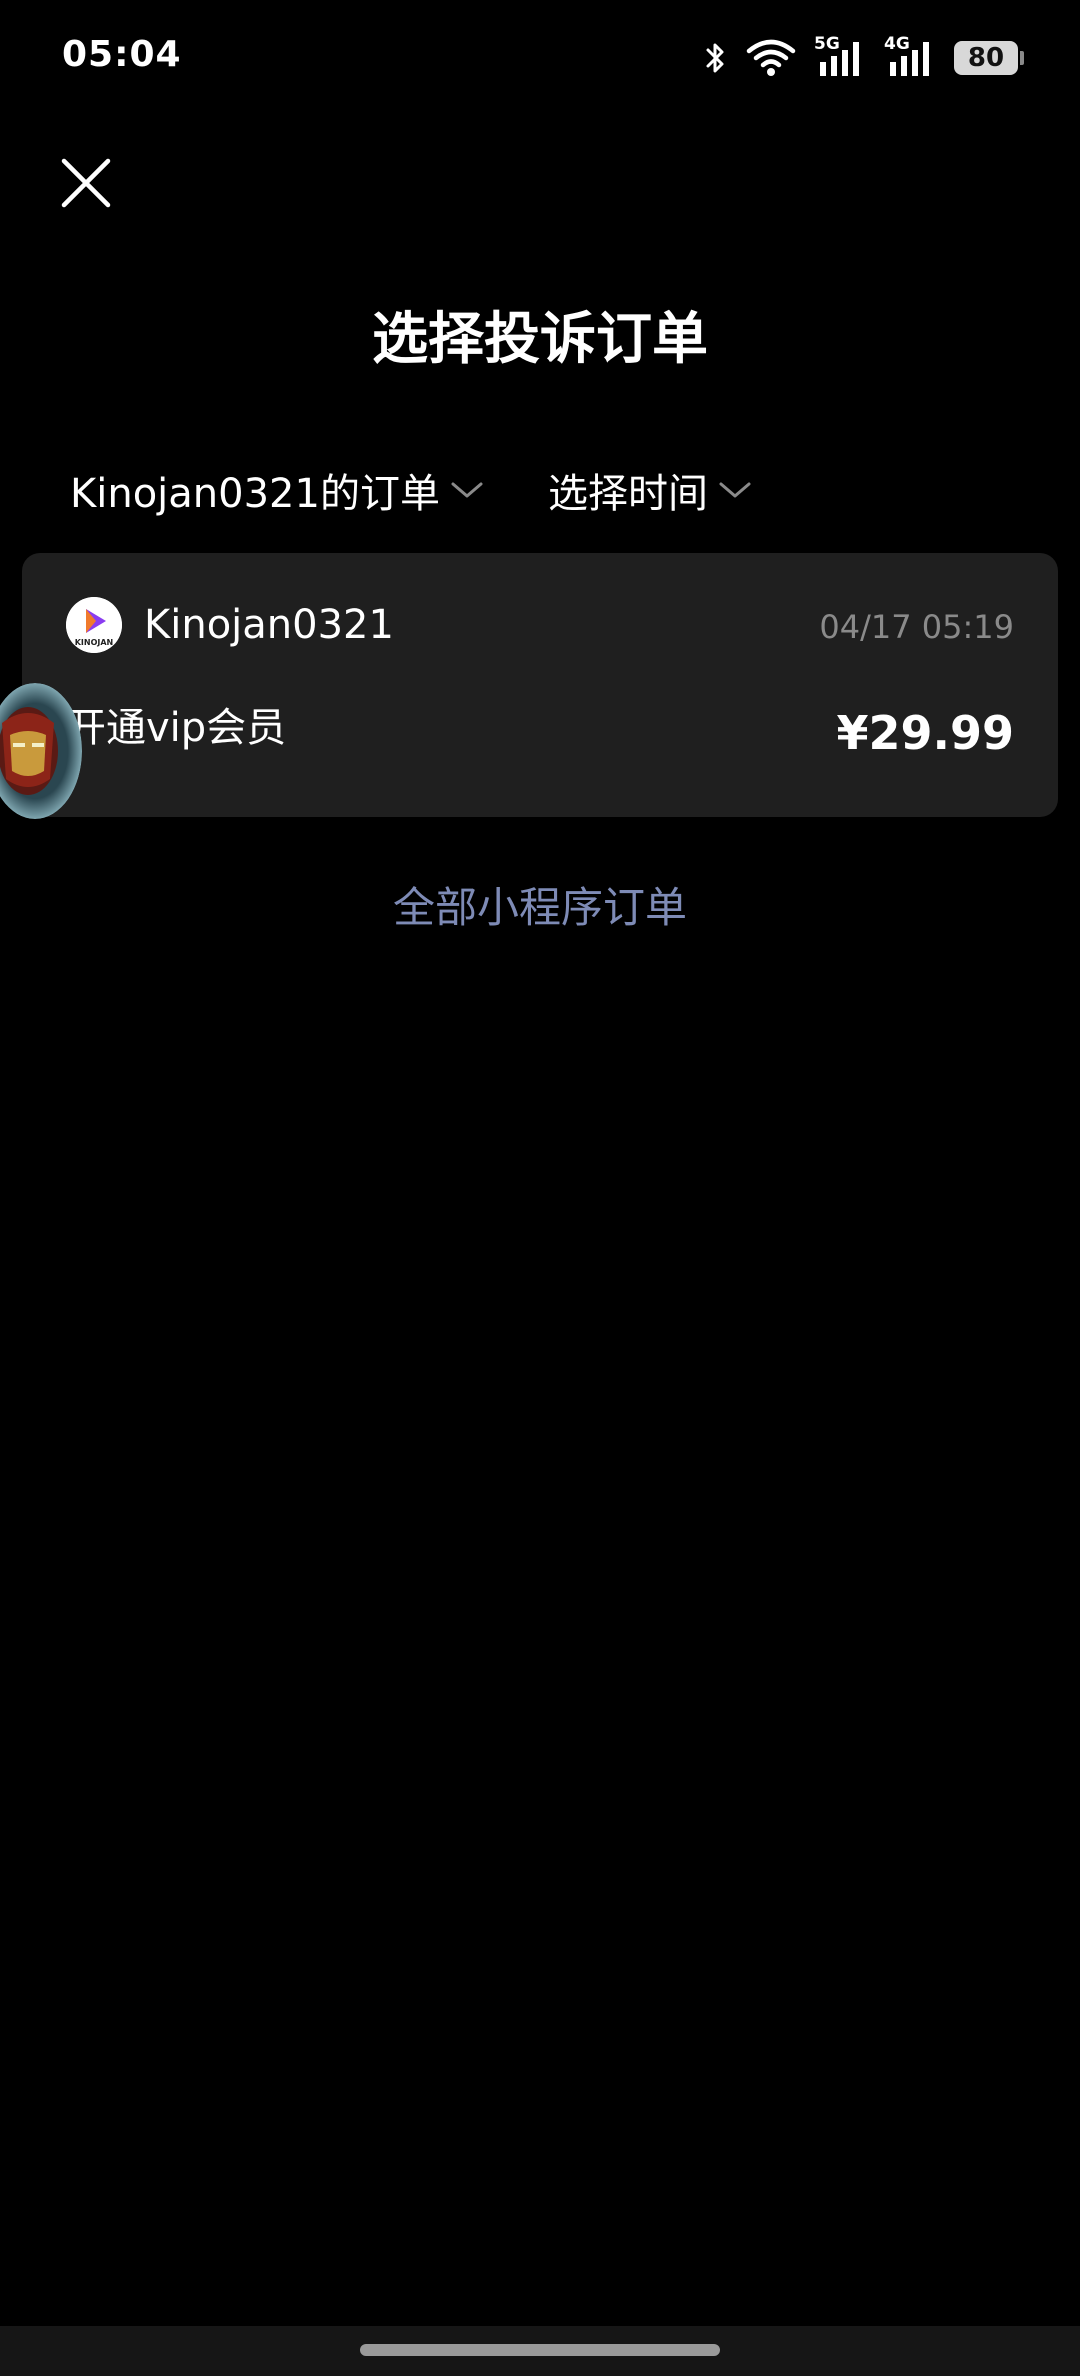  Describe the element at coordinates (122, 54) in the screenshot. I see `status-time: 05:04` at that location.